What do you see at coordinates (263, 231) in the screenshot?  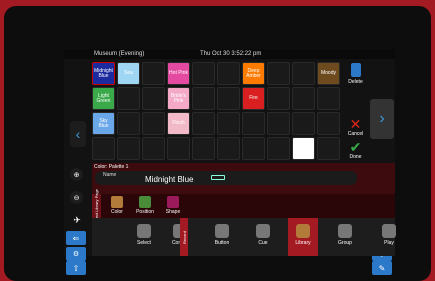 I see `cue-icon` at bounding box center [263, 231].